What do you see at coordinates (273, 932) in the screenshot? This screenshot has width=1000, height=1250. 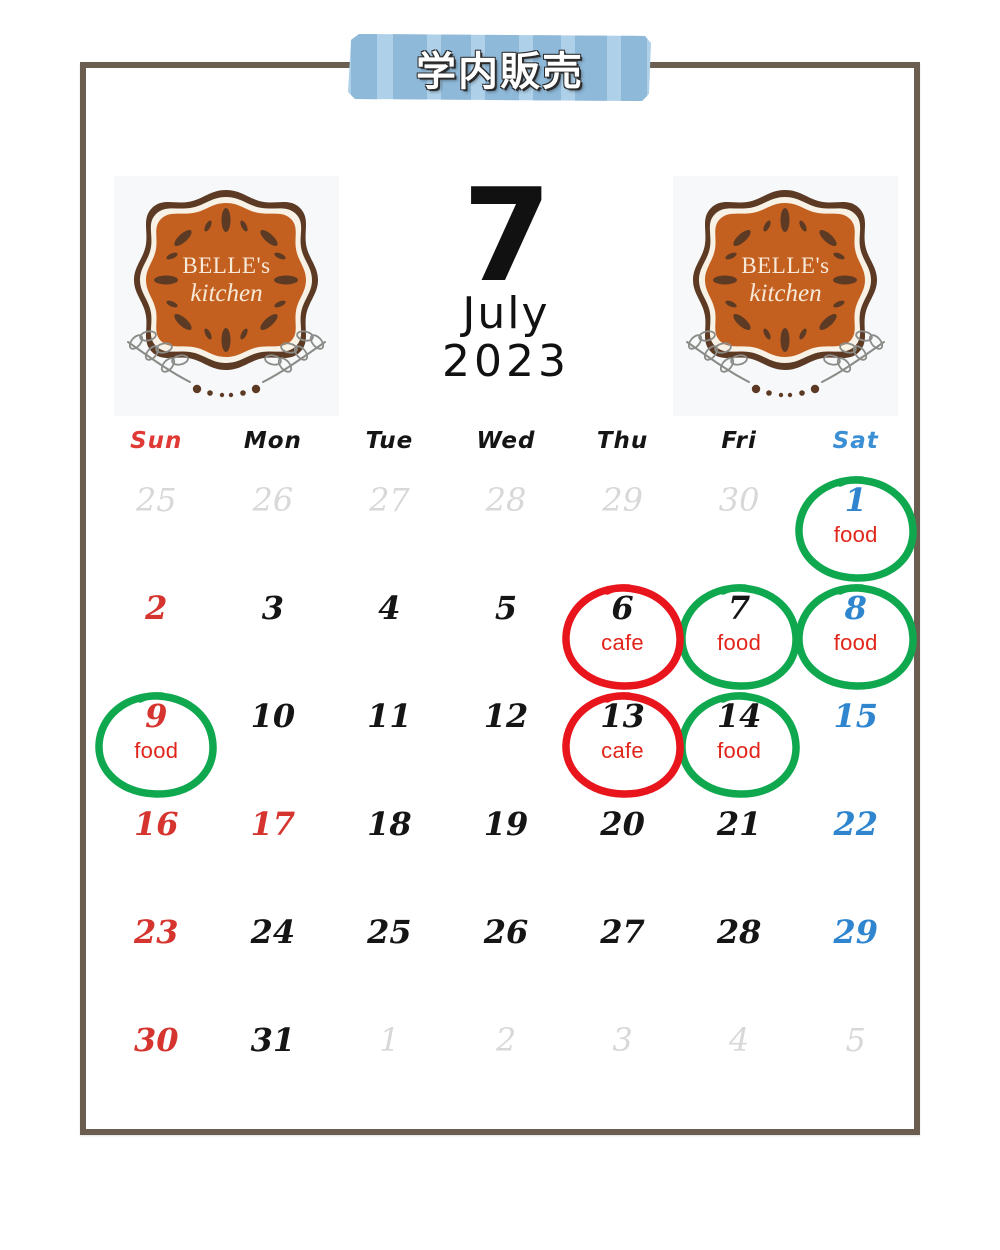 I see `day-number: 24` at bounding box center [273, 932].